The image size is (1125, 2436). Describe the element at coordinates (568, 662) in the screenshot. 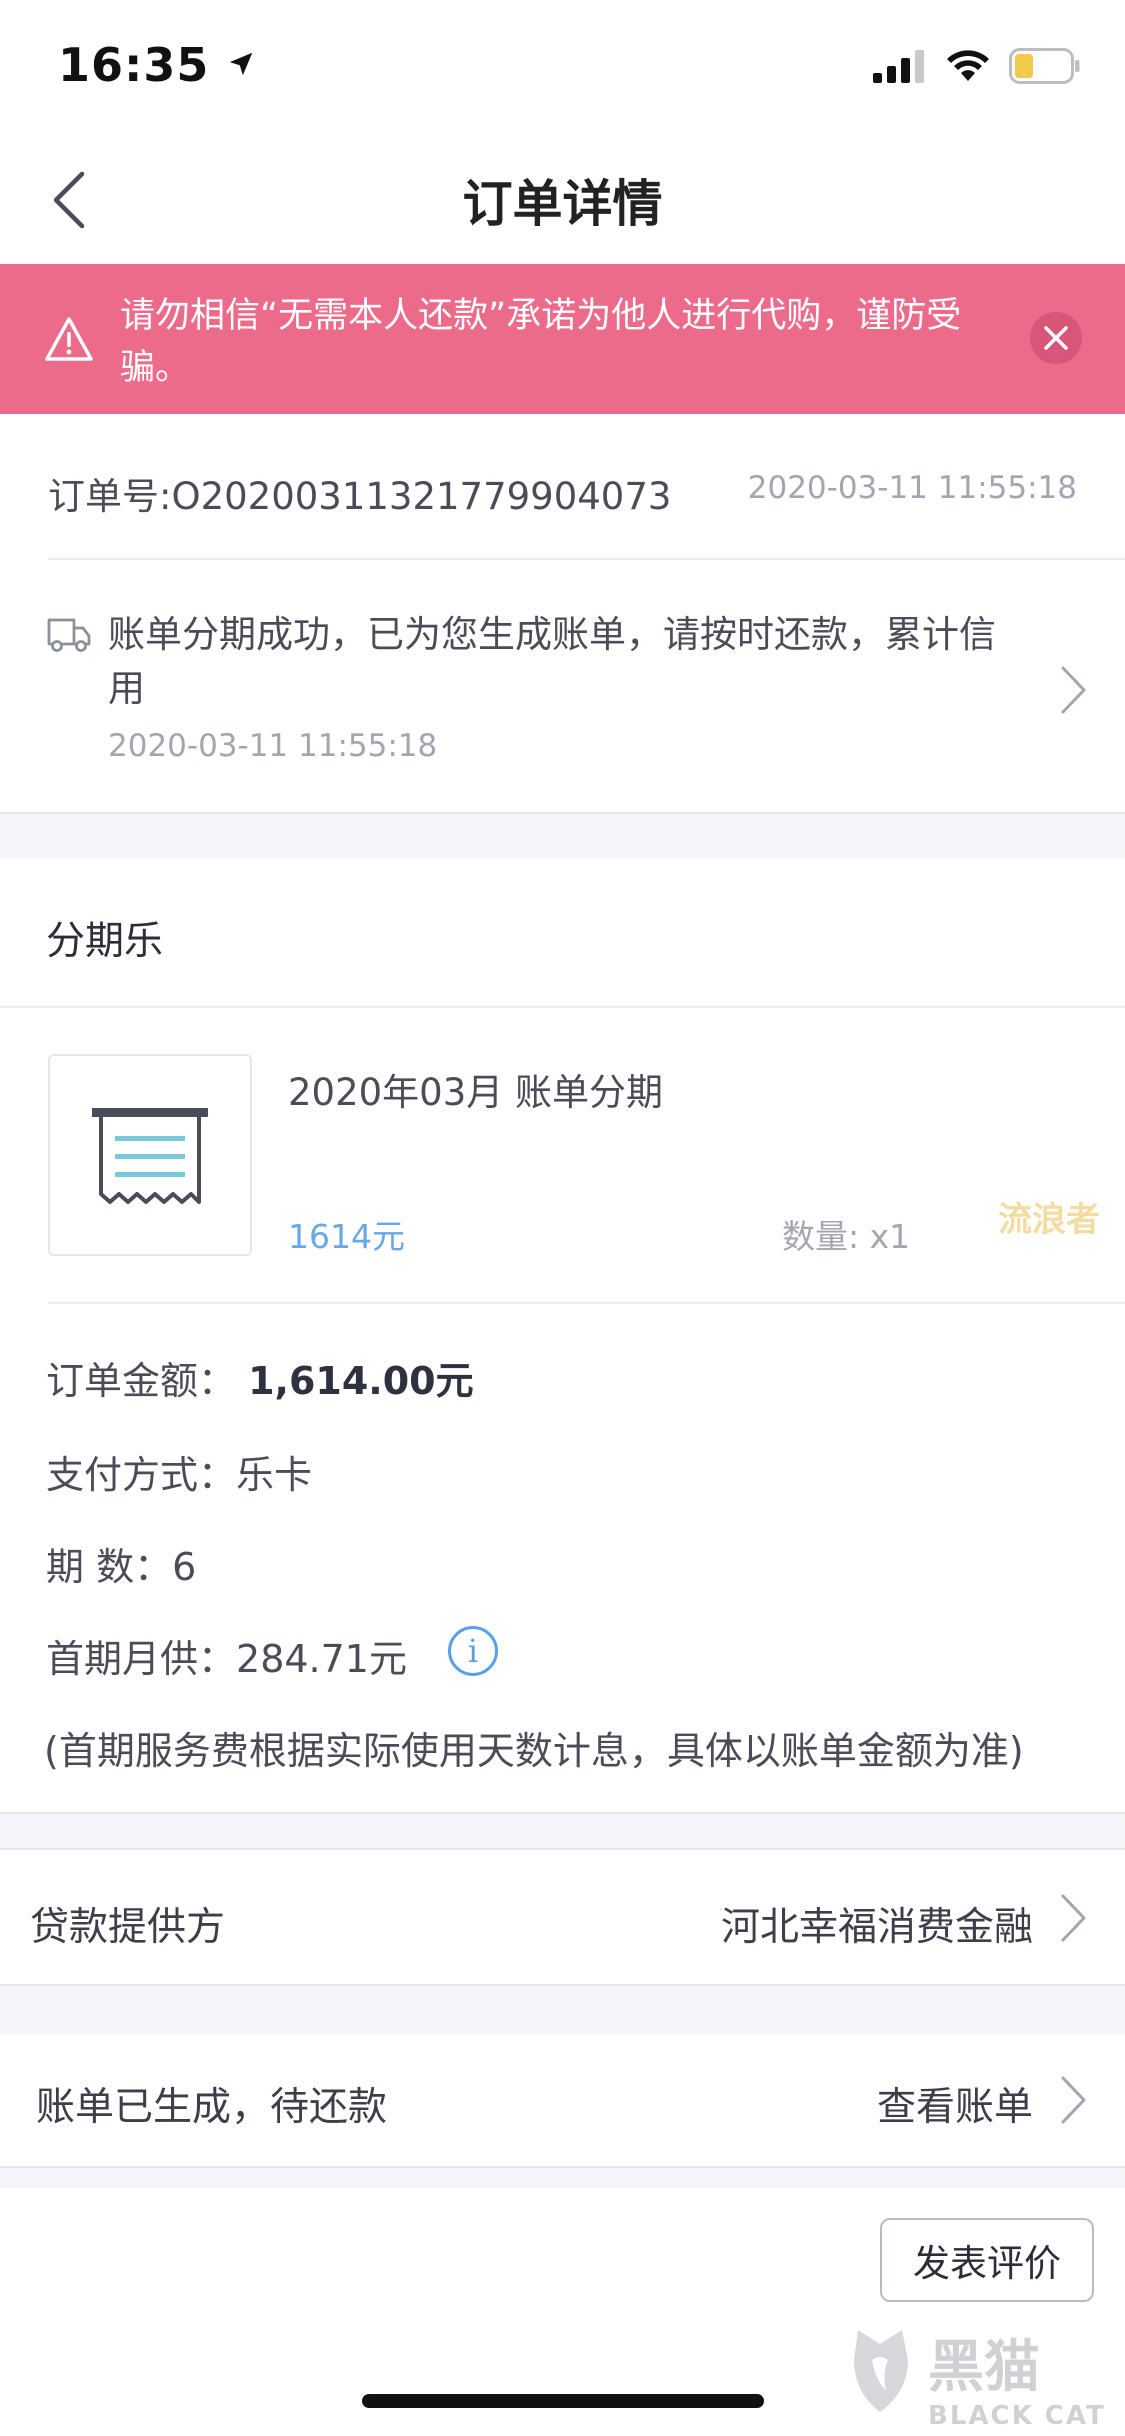

I see `order-status-message: 账单分期成功，已为您生成账单，请按时还款，累计信用` at that location.